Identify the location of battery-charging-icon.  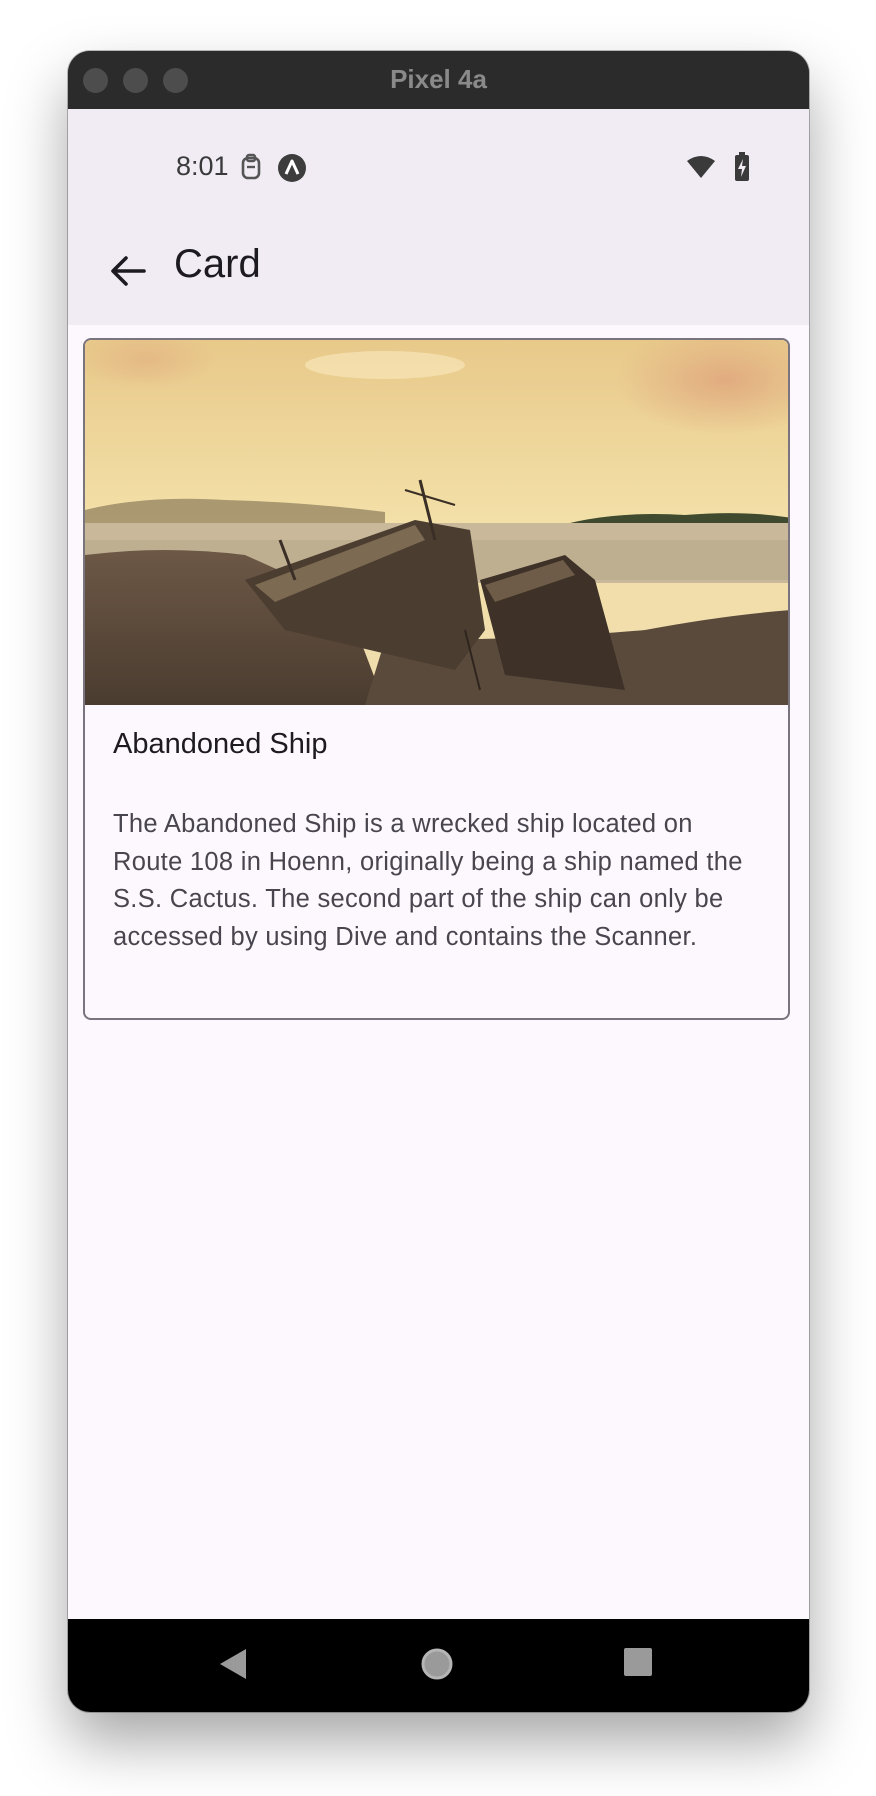
(742, 166).